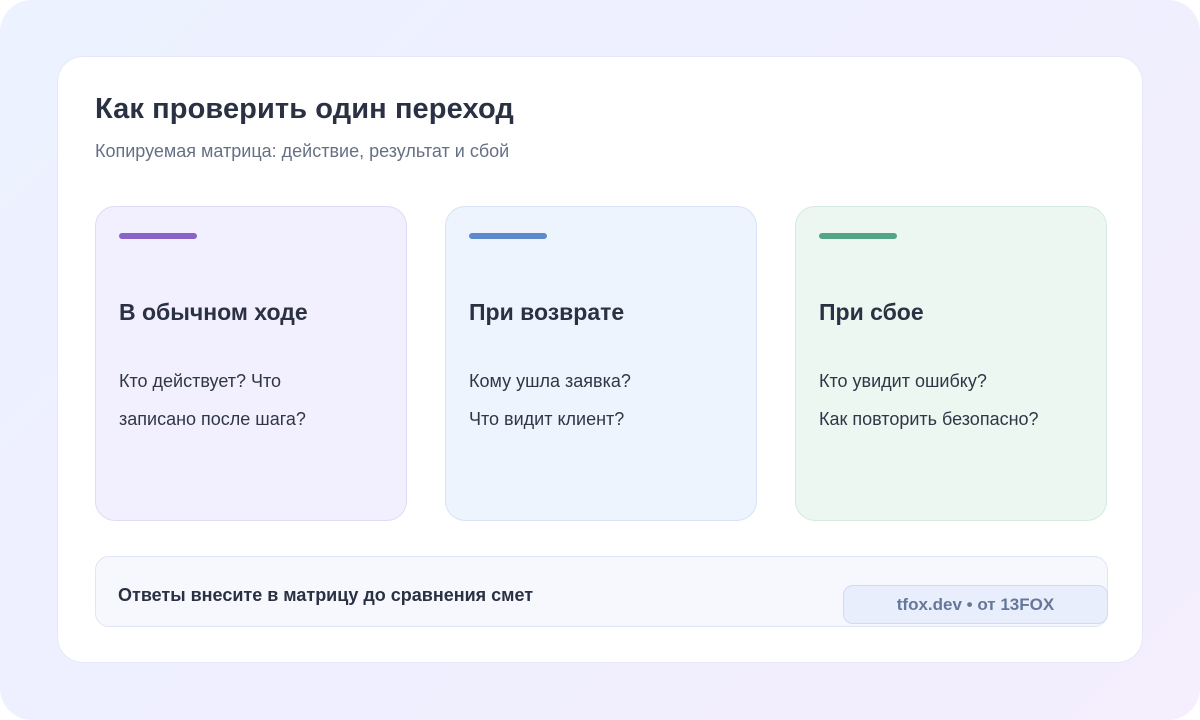 The height and width of the screenshot is (720, 1200). What do you see at coordinates (929, 419) in the screenshot?
I see `question-line: Как повторить безопасно?` at bounding box center [929, 419].